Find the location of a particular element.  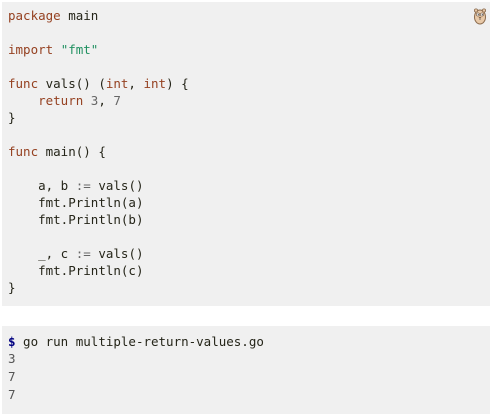

shell-command-line: $ go run multiple-return-values.go is located at coordinates (136, 341).